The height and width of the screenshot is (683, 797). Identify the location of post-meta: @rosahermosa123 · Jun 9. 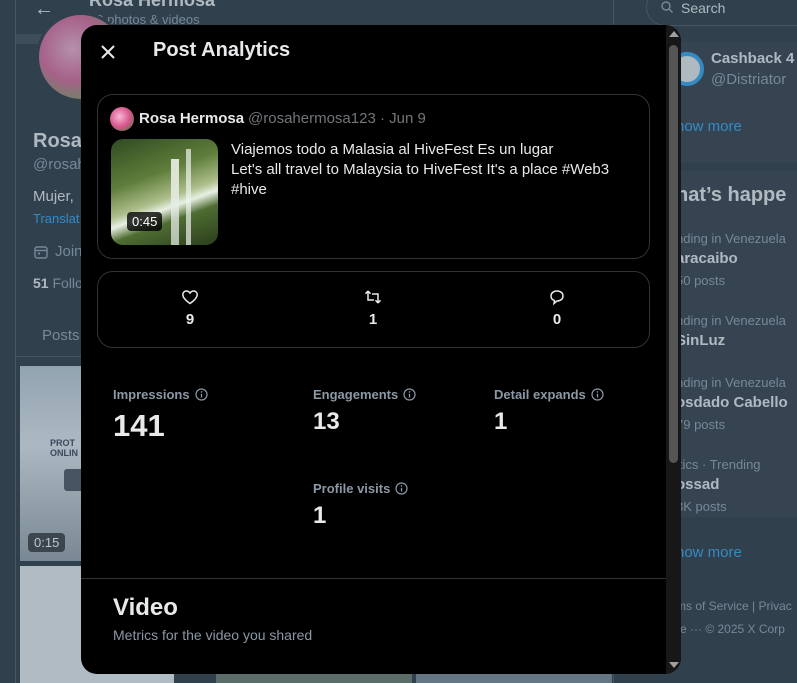
(337, 118).